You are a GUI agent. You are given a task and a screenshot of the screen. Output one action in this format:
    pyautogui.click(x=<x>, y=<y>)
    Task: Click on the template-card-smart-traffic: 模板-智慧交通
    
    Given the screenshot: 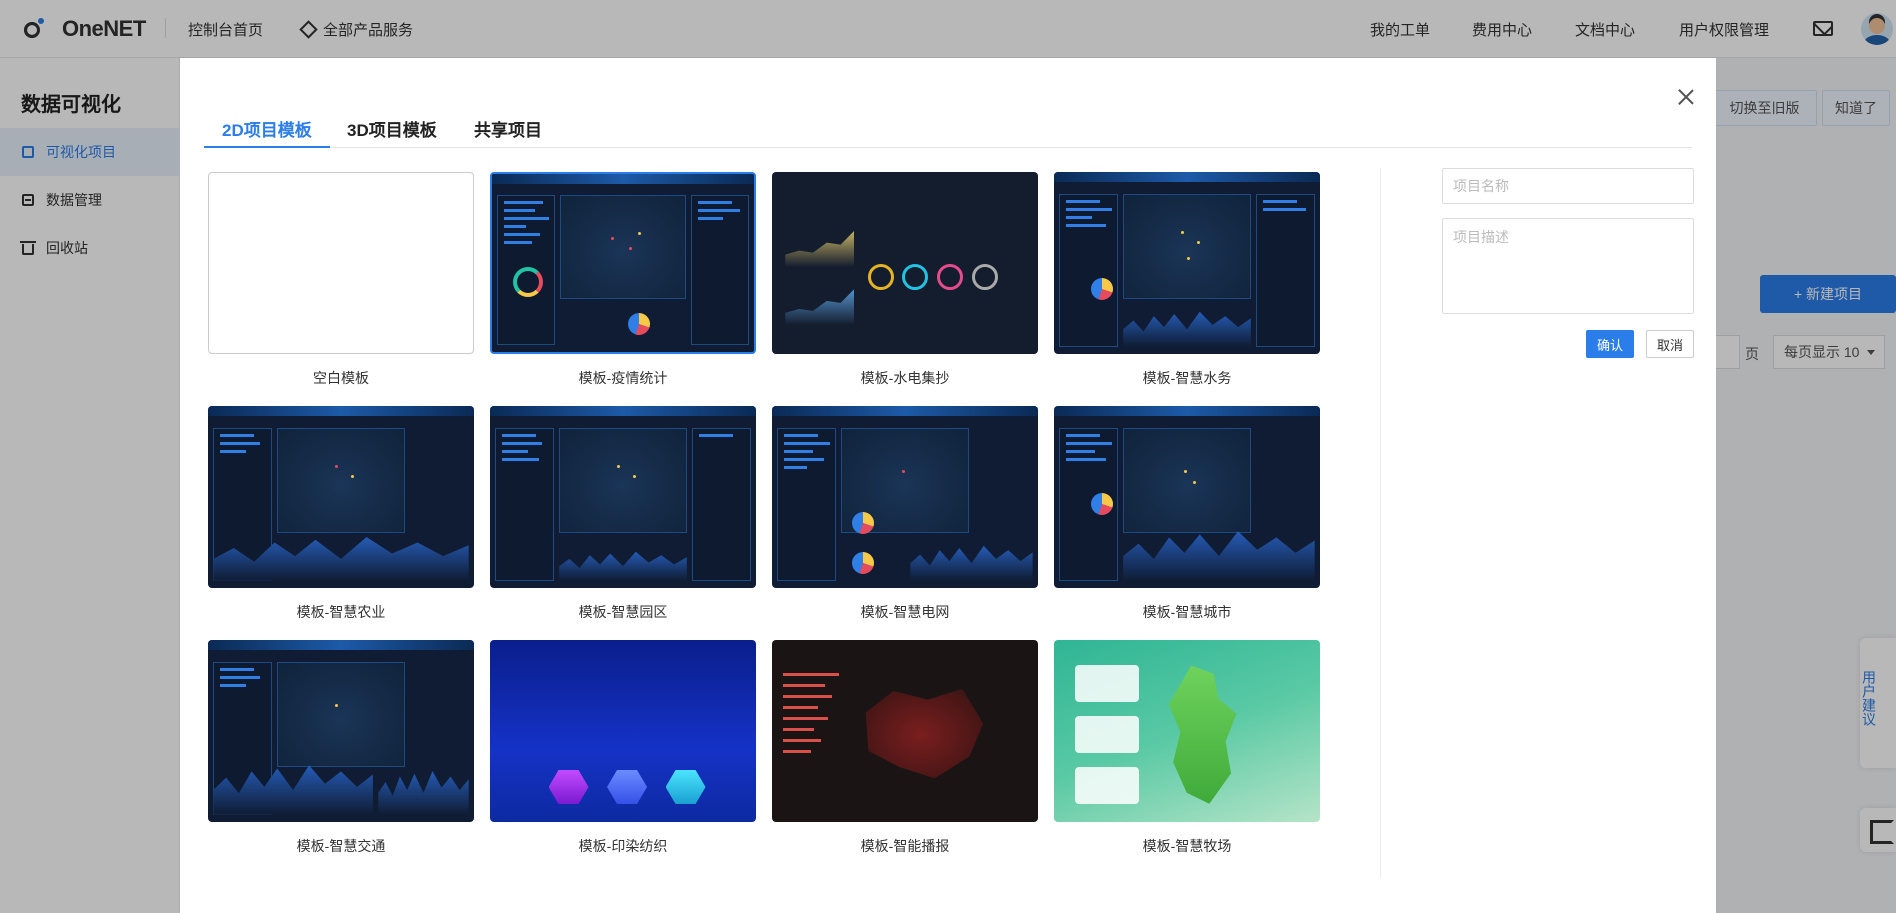 What is the action you would take?
    pyautogui.click(x=341, y=748)
    